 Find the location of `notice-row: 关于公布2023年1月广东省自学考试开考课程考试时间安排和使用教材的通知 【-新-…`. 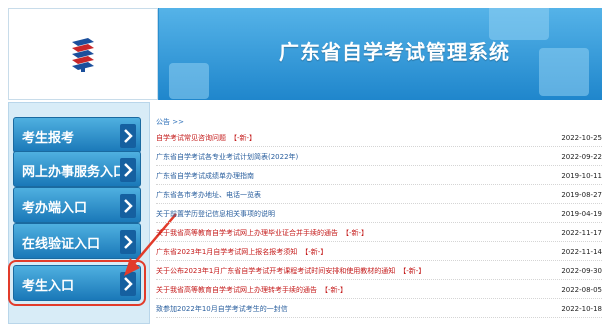

notice-row: 关于公布2023年1月广东省自学考试开考课程考试时间安排和使用教材的通知 【-新-… is located at coordinates (379, 271).